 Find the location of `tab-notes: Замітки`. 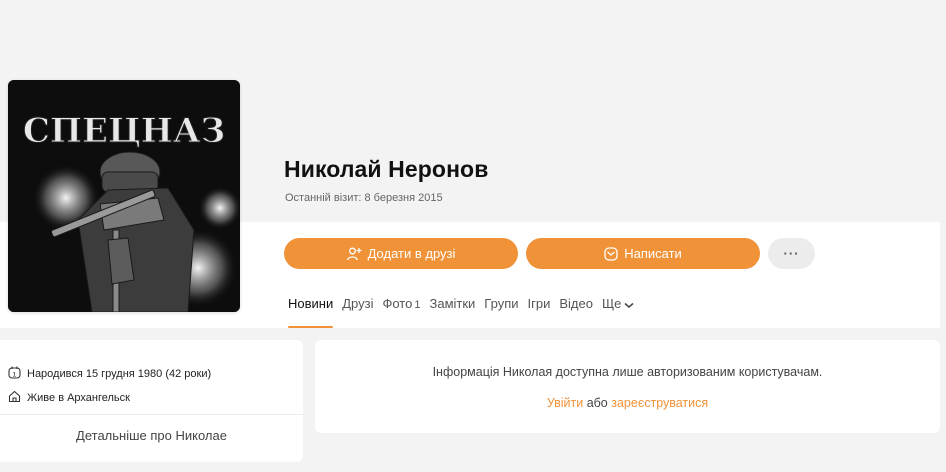

tab-notes: Замітки is located at coordinates (452, 312).